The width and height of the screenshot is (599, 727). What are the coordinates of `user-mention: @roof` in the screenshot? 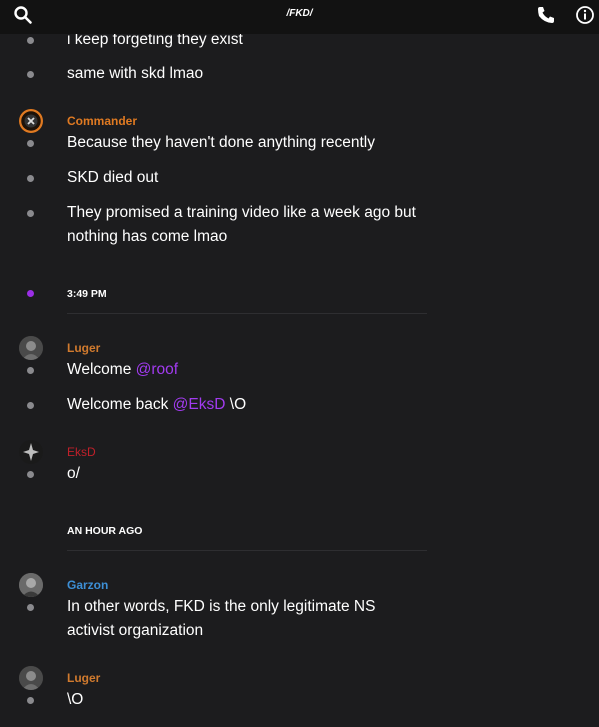 It's located at (157, 369).